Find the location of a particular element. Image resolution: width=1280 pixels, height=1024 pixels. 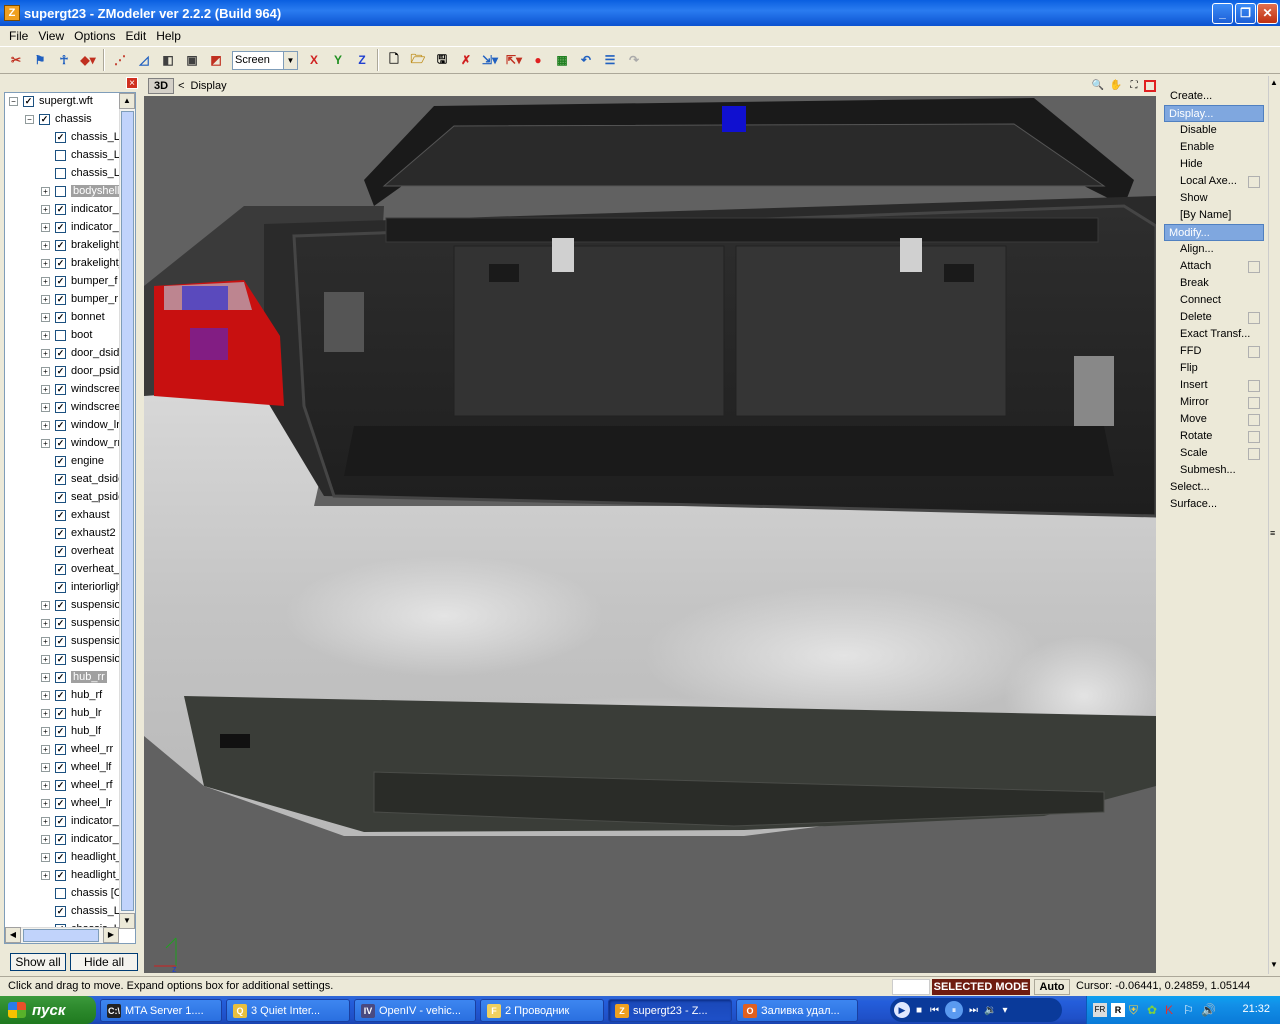

redo-icon: ↷ is located at coordinates (634, 60).